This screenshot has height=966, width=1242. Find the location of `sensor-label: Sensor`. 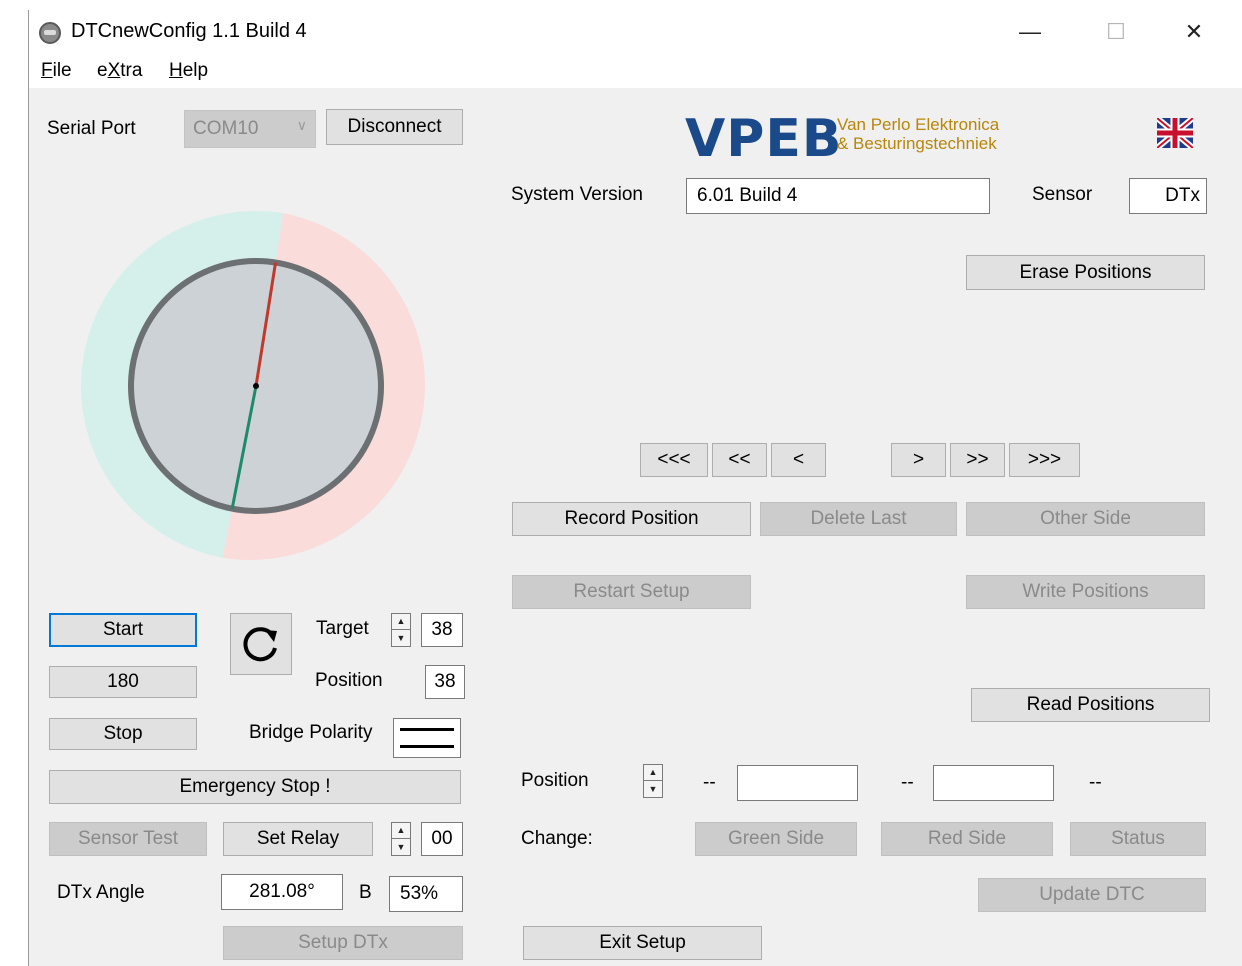

sensor-label: Sensor is located at coordinates (1062, 194).